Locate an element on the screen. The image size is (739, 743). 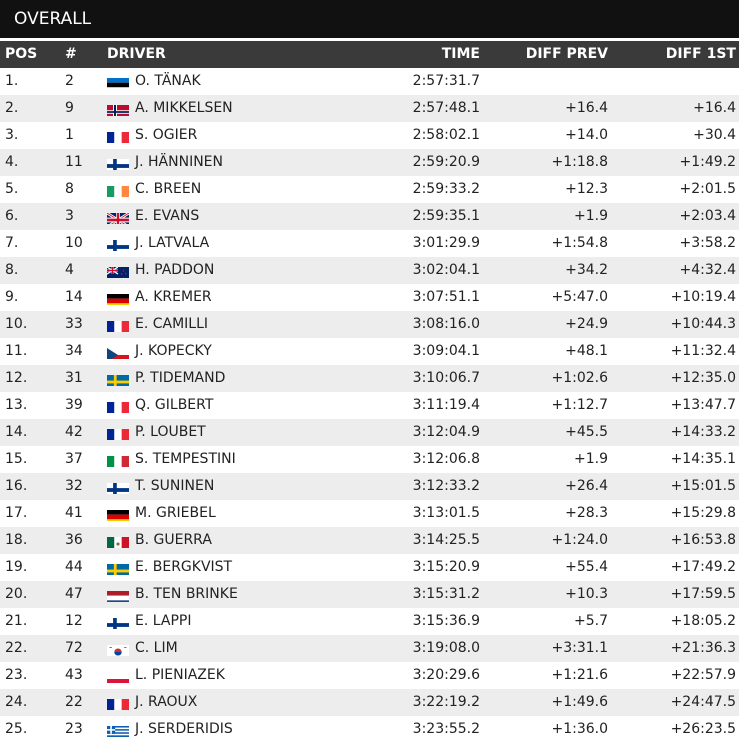
table-row: 11.34J. KOPECKY3:09:04.1+48.1+11:32.4 is located at coordinates (369, 351).